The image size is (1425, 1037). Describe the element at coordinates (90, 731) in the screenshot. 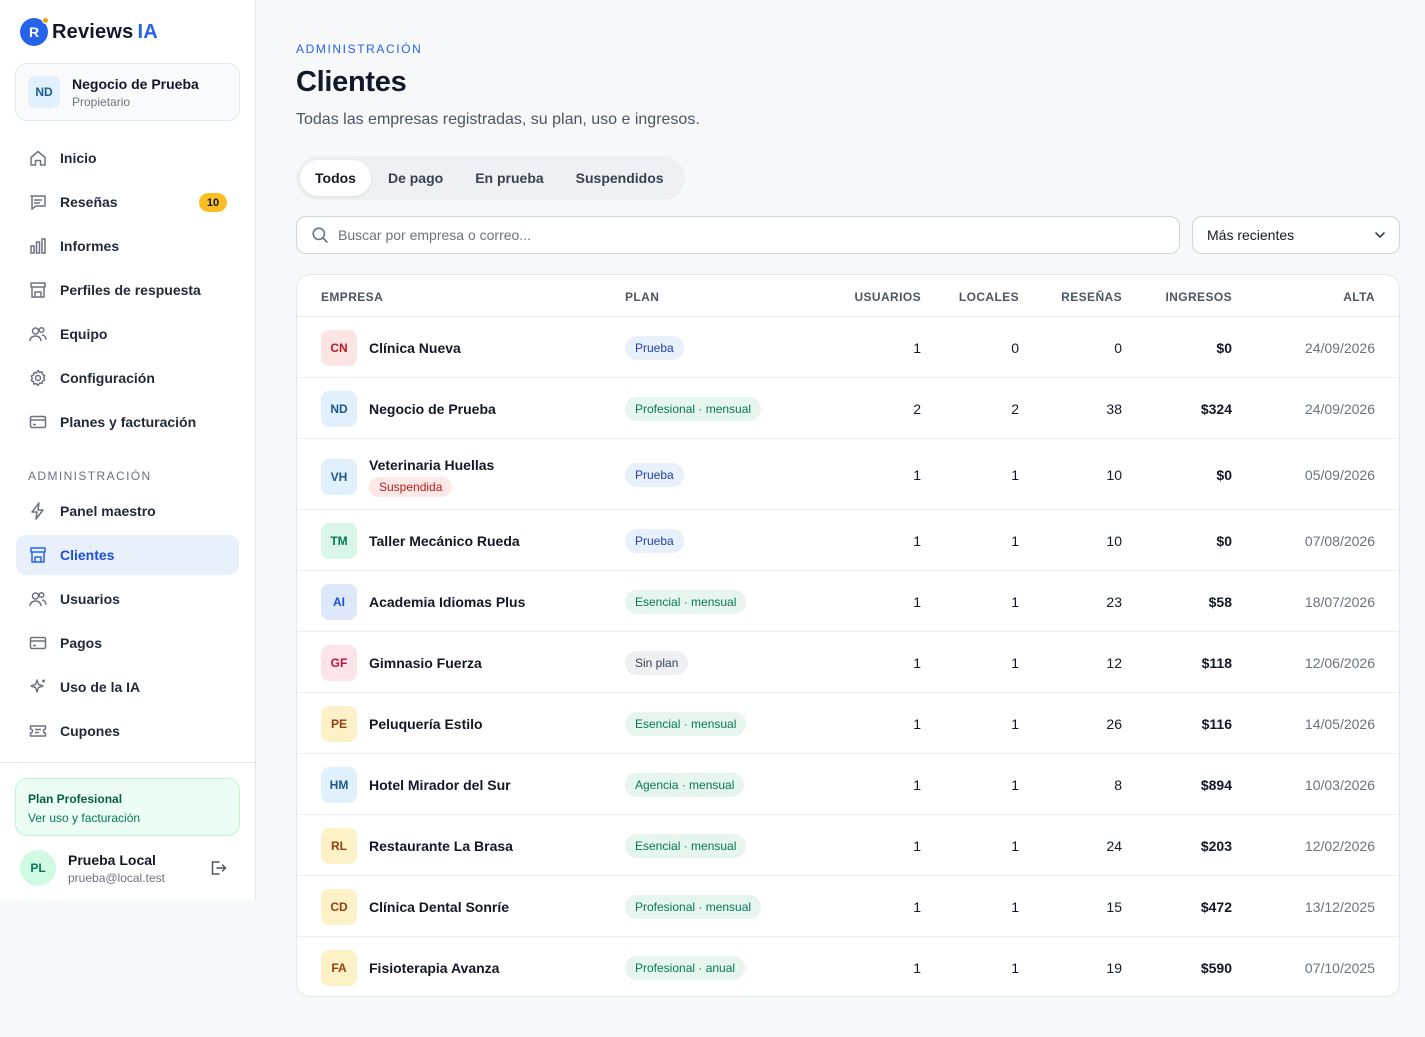

I see `nav-item-label: Cupones` at that location.